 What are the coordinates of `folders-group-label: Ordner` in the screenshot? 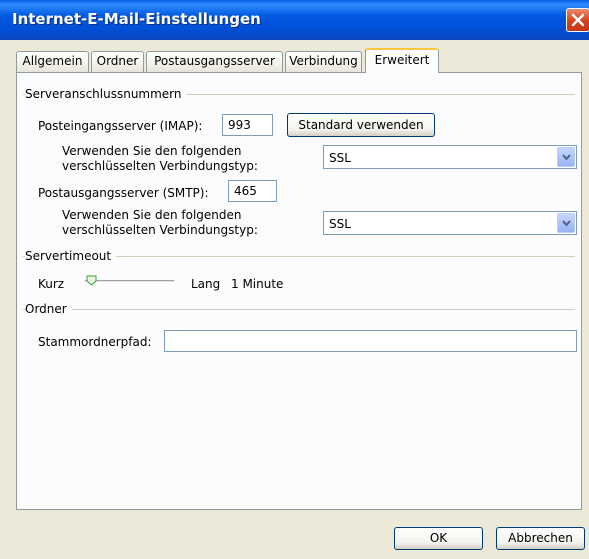 It's located at (48, 309).